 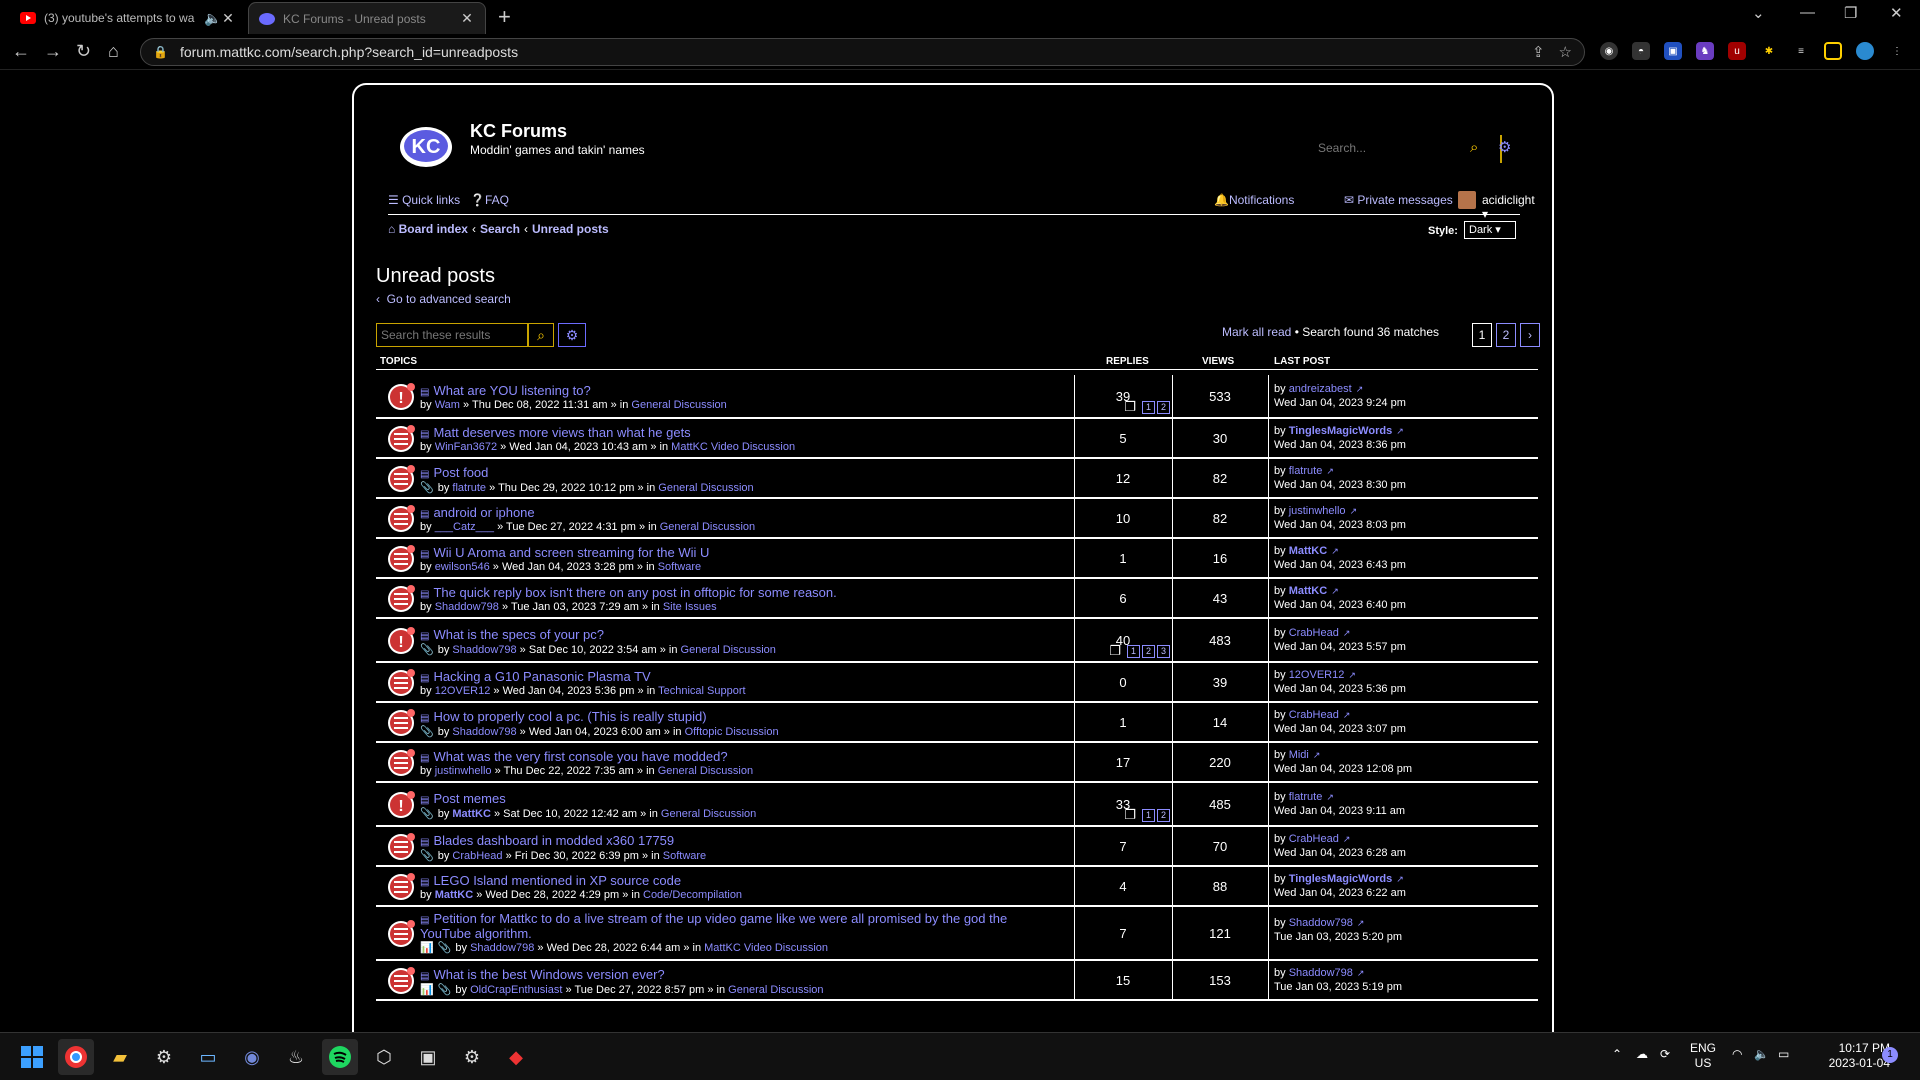 I want to click on windows-start-icon, so click(x=32, y=1057).